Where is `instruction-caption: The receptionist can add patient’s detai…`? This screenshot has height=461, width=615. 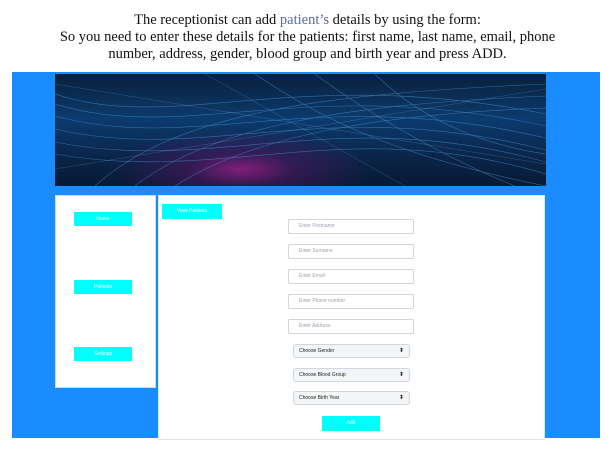
instruction-caption: The receptionist can add patient’s detai… is located at coordinates (307, 37).